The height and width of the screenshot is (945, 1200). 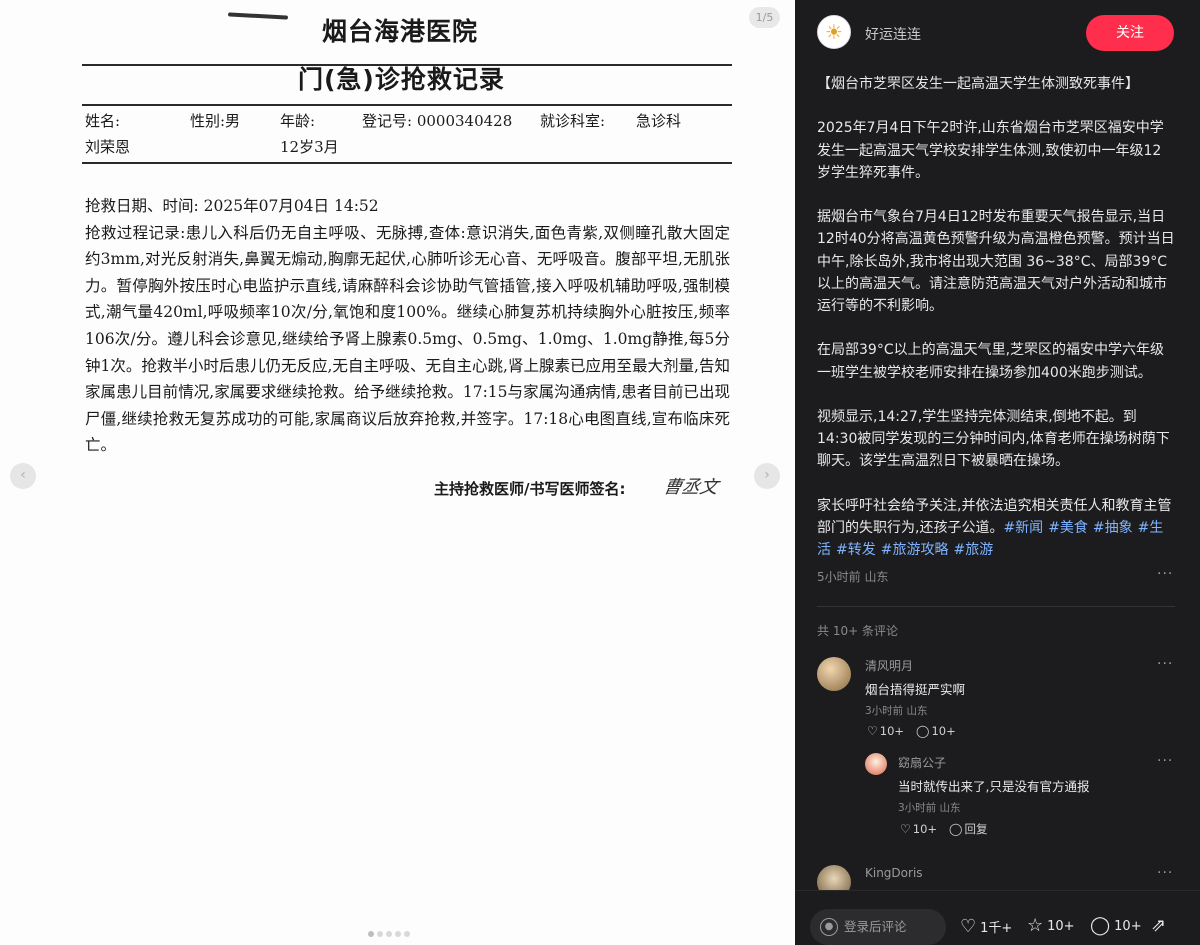 I want to click on reply-button: ◯ 10+, so click(x=936, y=731).